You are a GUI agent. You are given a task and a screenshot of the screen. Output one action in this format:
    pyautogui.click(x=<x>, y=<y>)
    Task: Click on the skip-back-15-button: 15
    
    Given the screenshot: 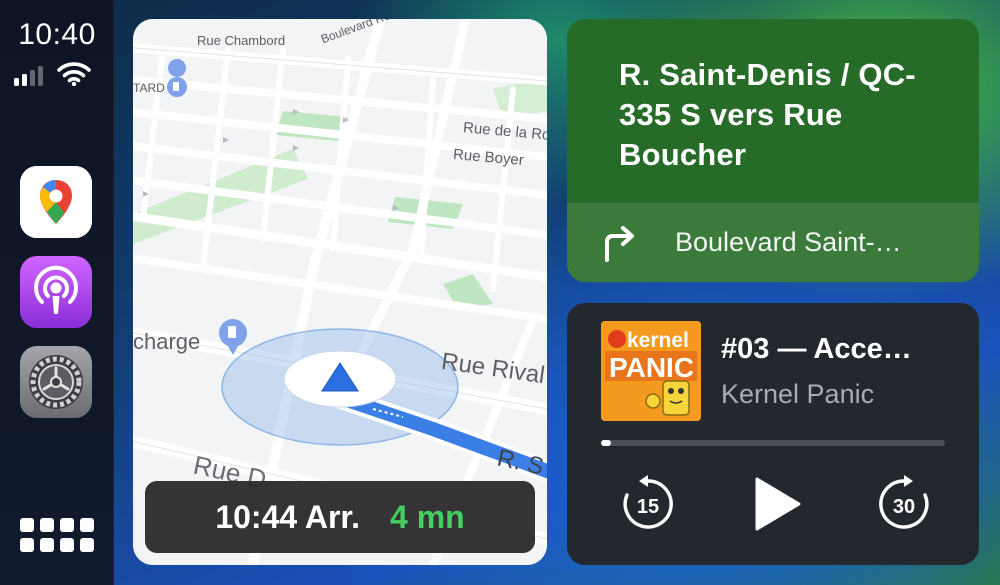 What is the action you would take?
    pyautogui.click(x=648, y=504)
    